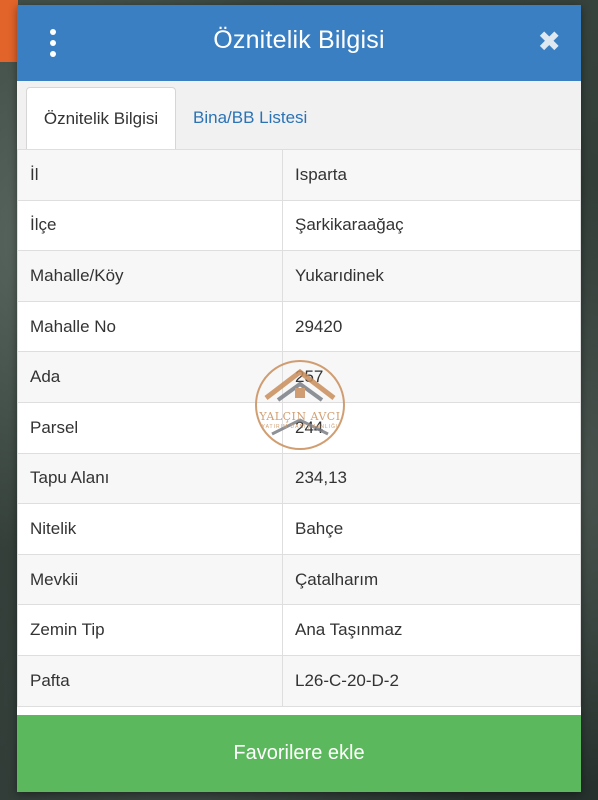  What do you see at coordinates (150, 276) in the screenshot?
I see `attribute-key: Mahalle/Köy` at bounding box center [150, 276].